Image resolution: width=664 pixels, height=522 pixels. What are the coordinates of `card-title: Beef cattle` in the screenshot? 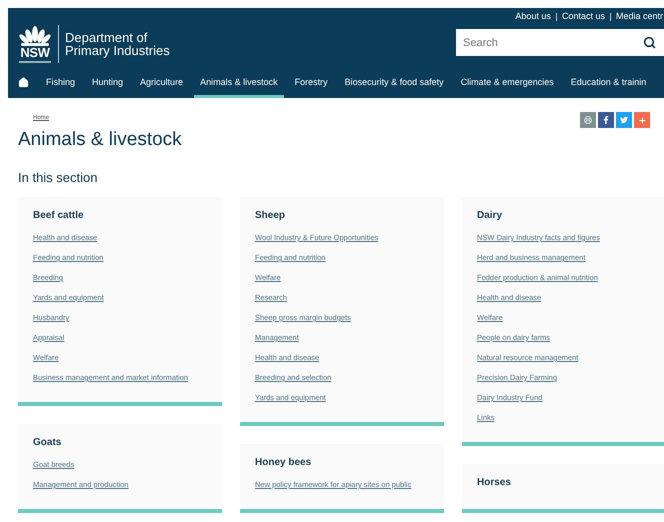 It's located at (59, 216).